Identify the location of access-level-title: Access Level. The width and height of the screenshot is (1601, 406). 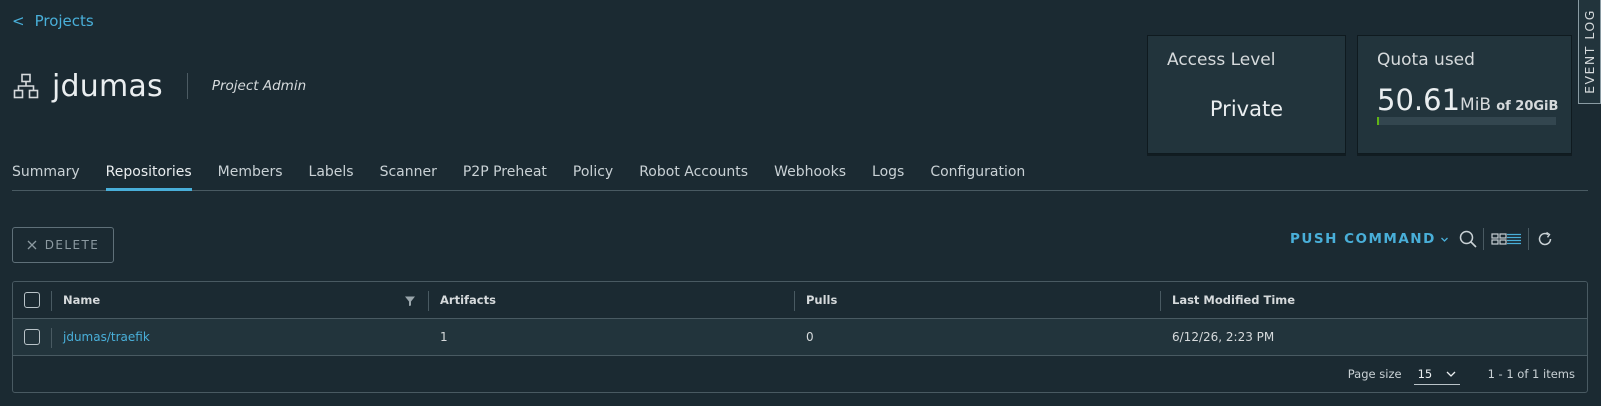
(1221, 60).